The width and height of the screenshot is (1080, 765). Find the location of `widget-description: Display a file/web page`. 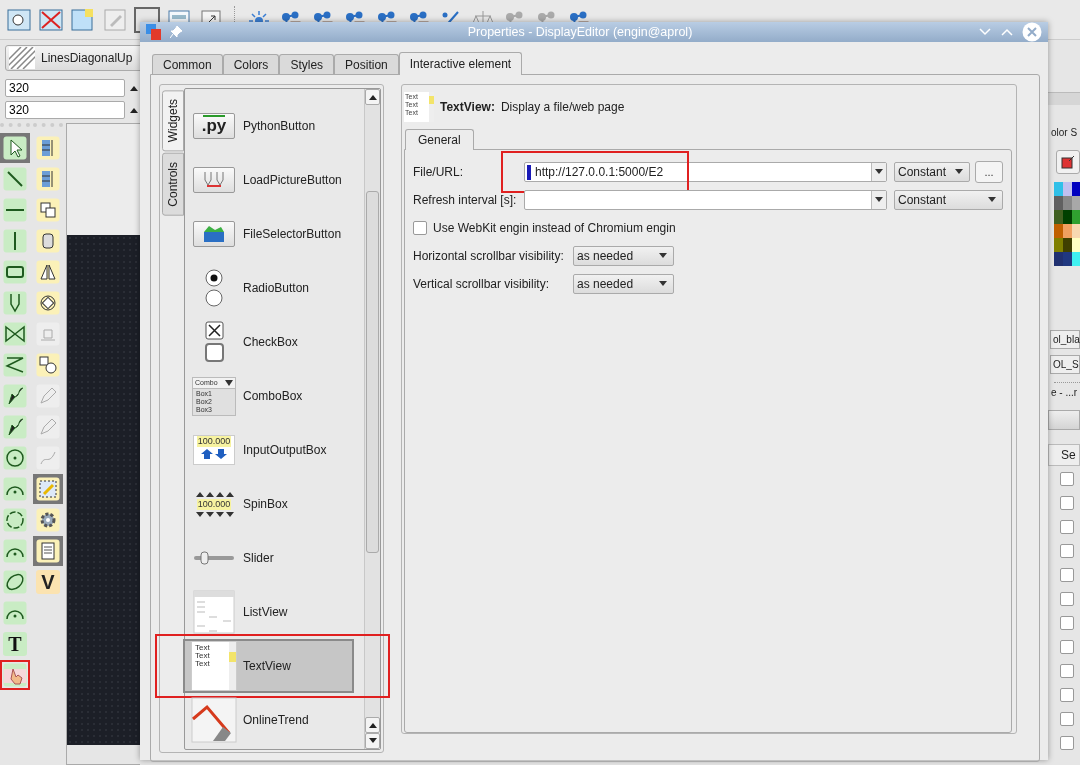

widget-description: Display a file/web page is located at coordinates (562, 107).